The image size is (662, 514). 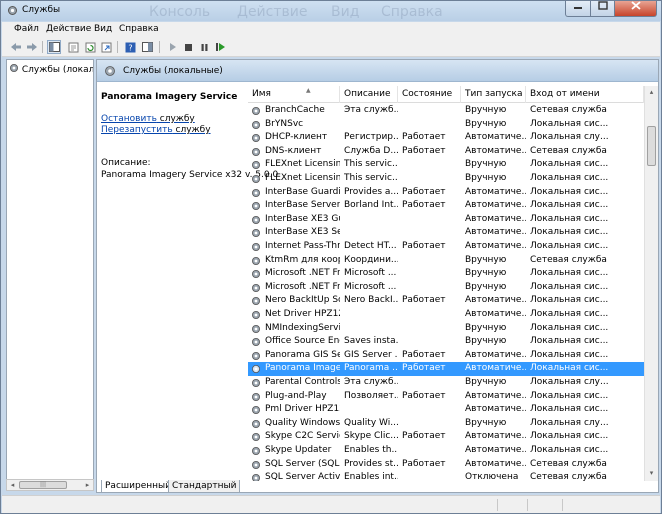 I want to click on column-name-header: ▲ Имя, so click(x=294, y=94).